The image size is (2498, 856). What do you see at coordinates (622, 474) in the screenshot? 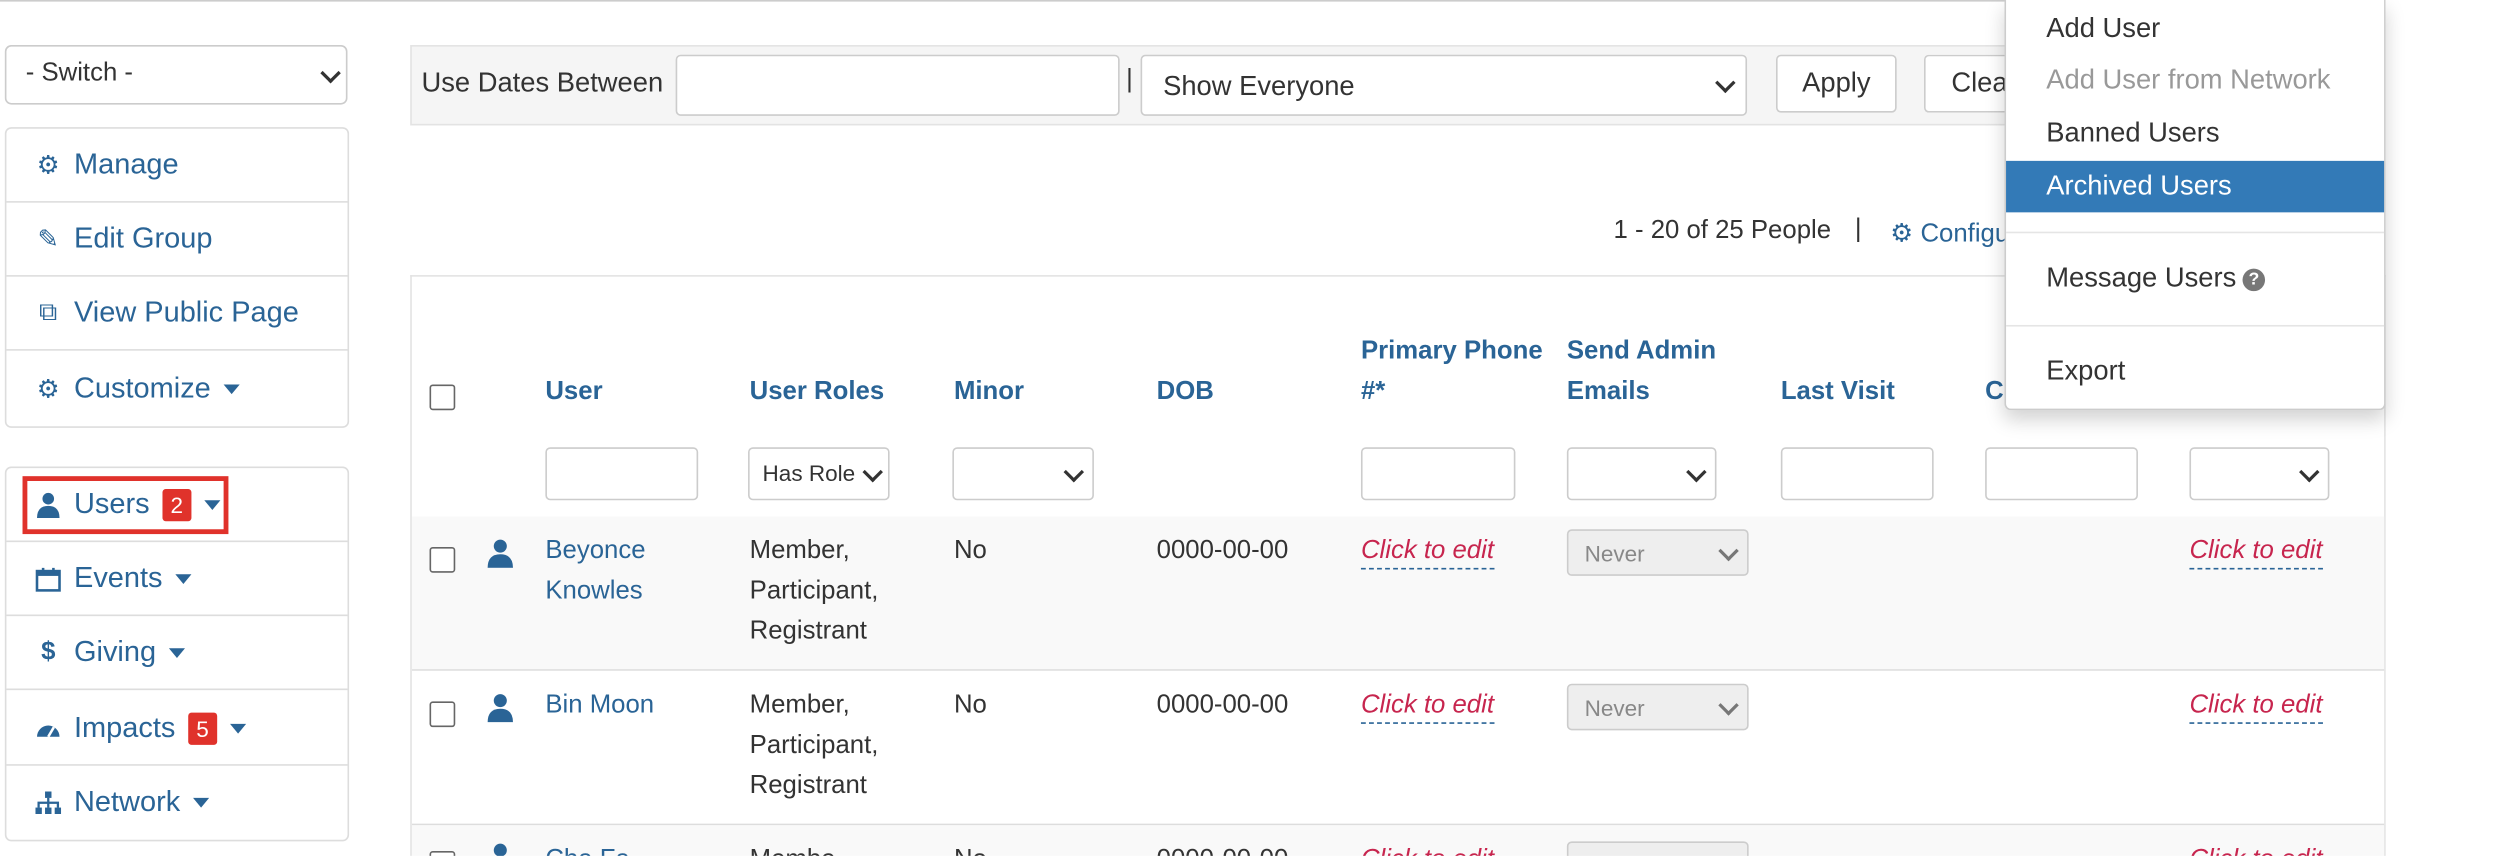
I see `user-filter-input` at bounding box center [622, 474].